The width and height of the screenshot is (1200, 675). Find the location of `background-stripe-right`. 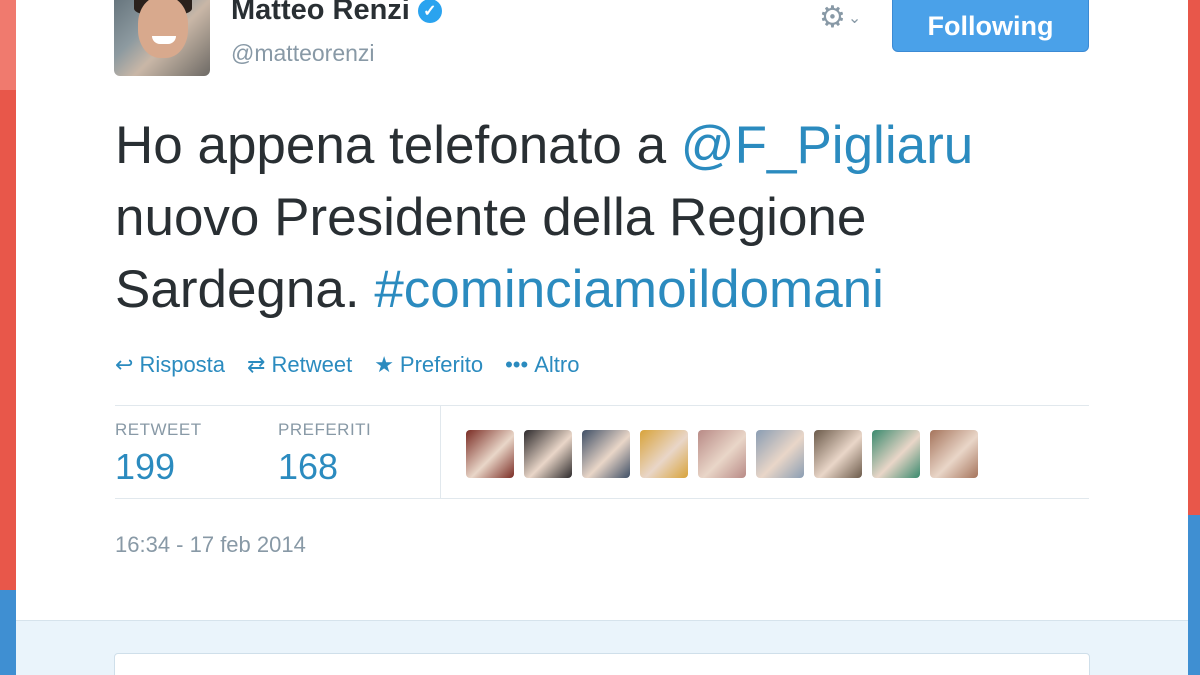

background-stripe-right is located at coordinates (1193, 337).